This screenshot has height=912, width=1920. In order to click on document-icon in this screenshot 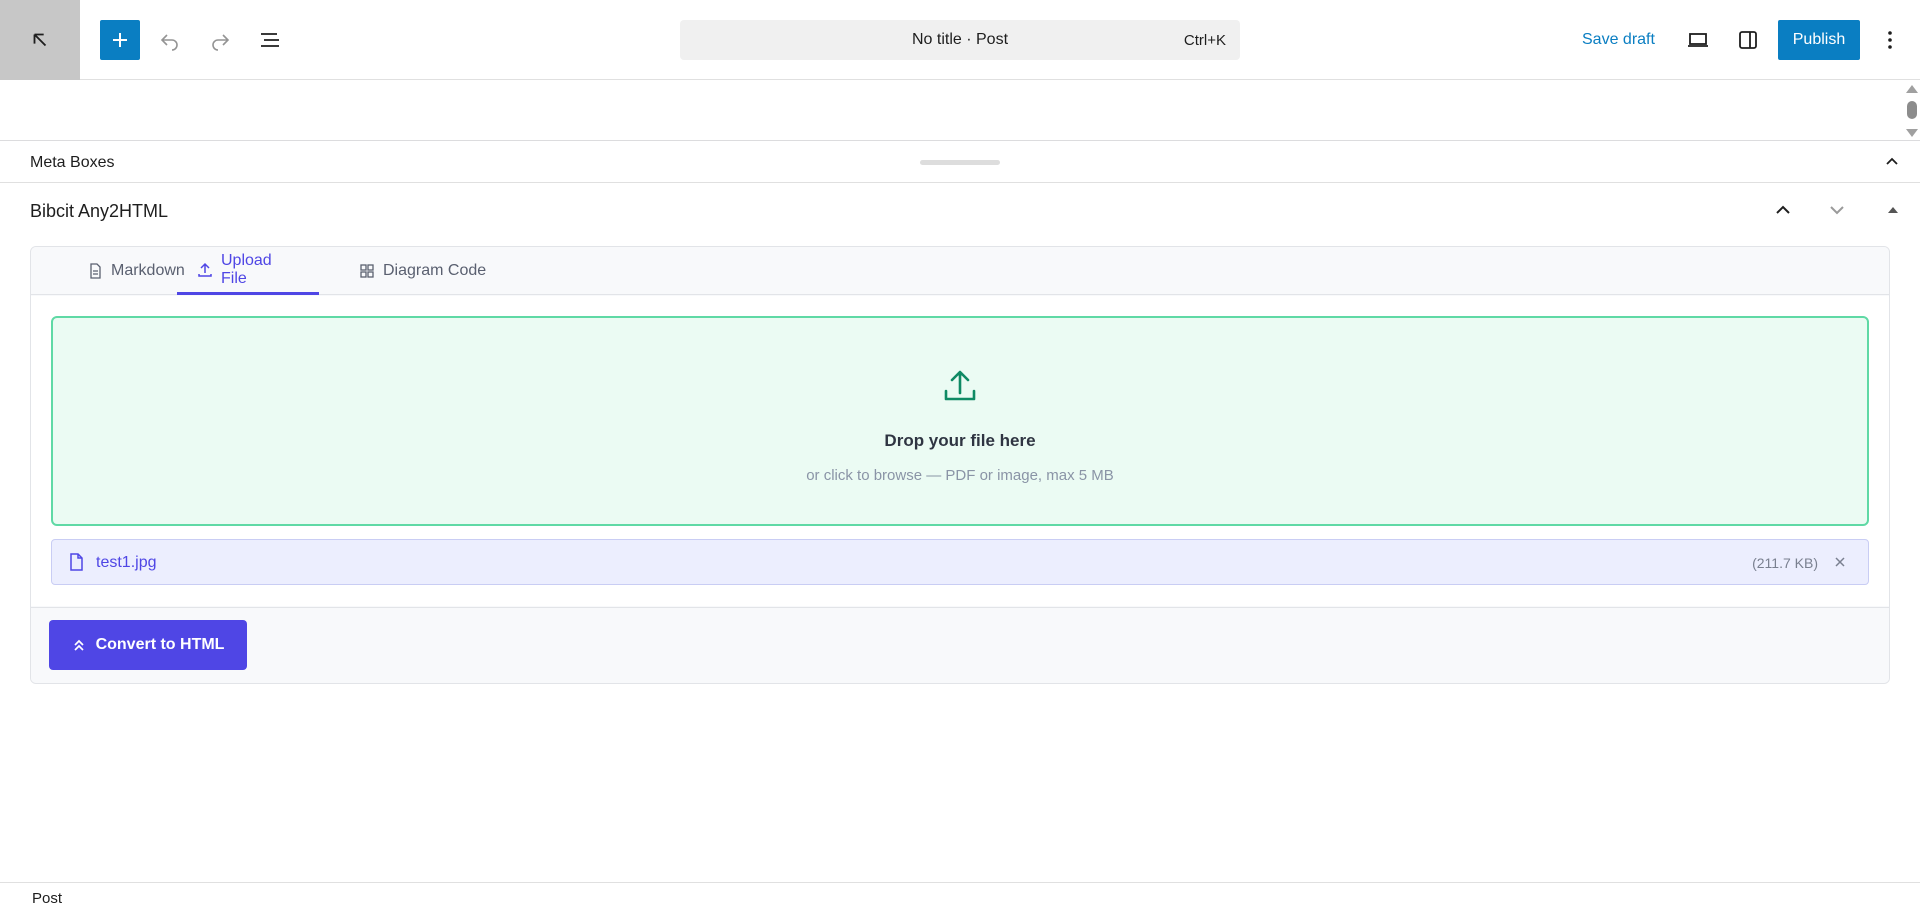, I will do `click(95, 271)`.